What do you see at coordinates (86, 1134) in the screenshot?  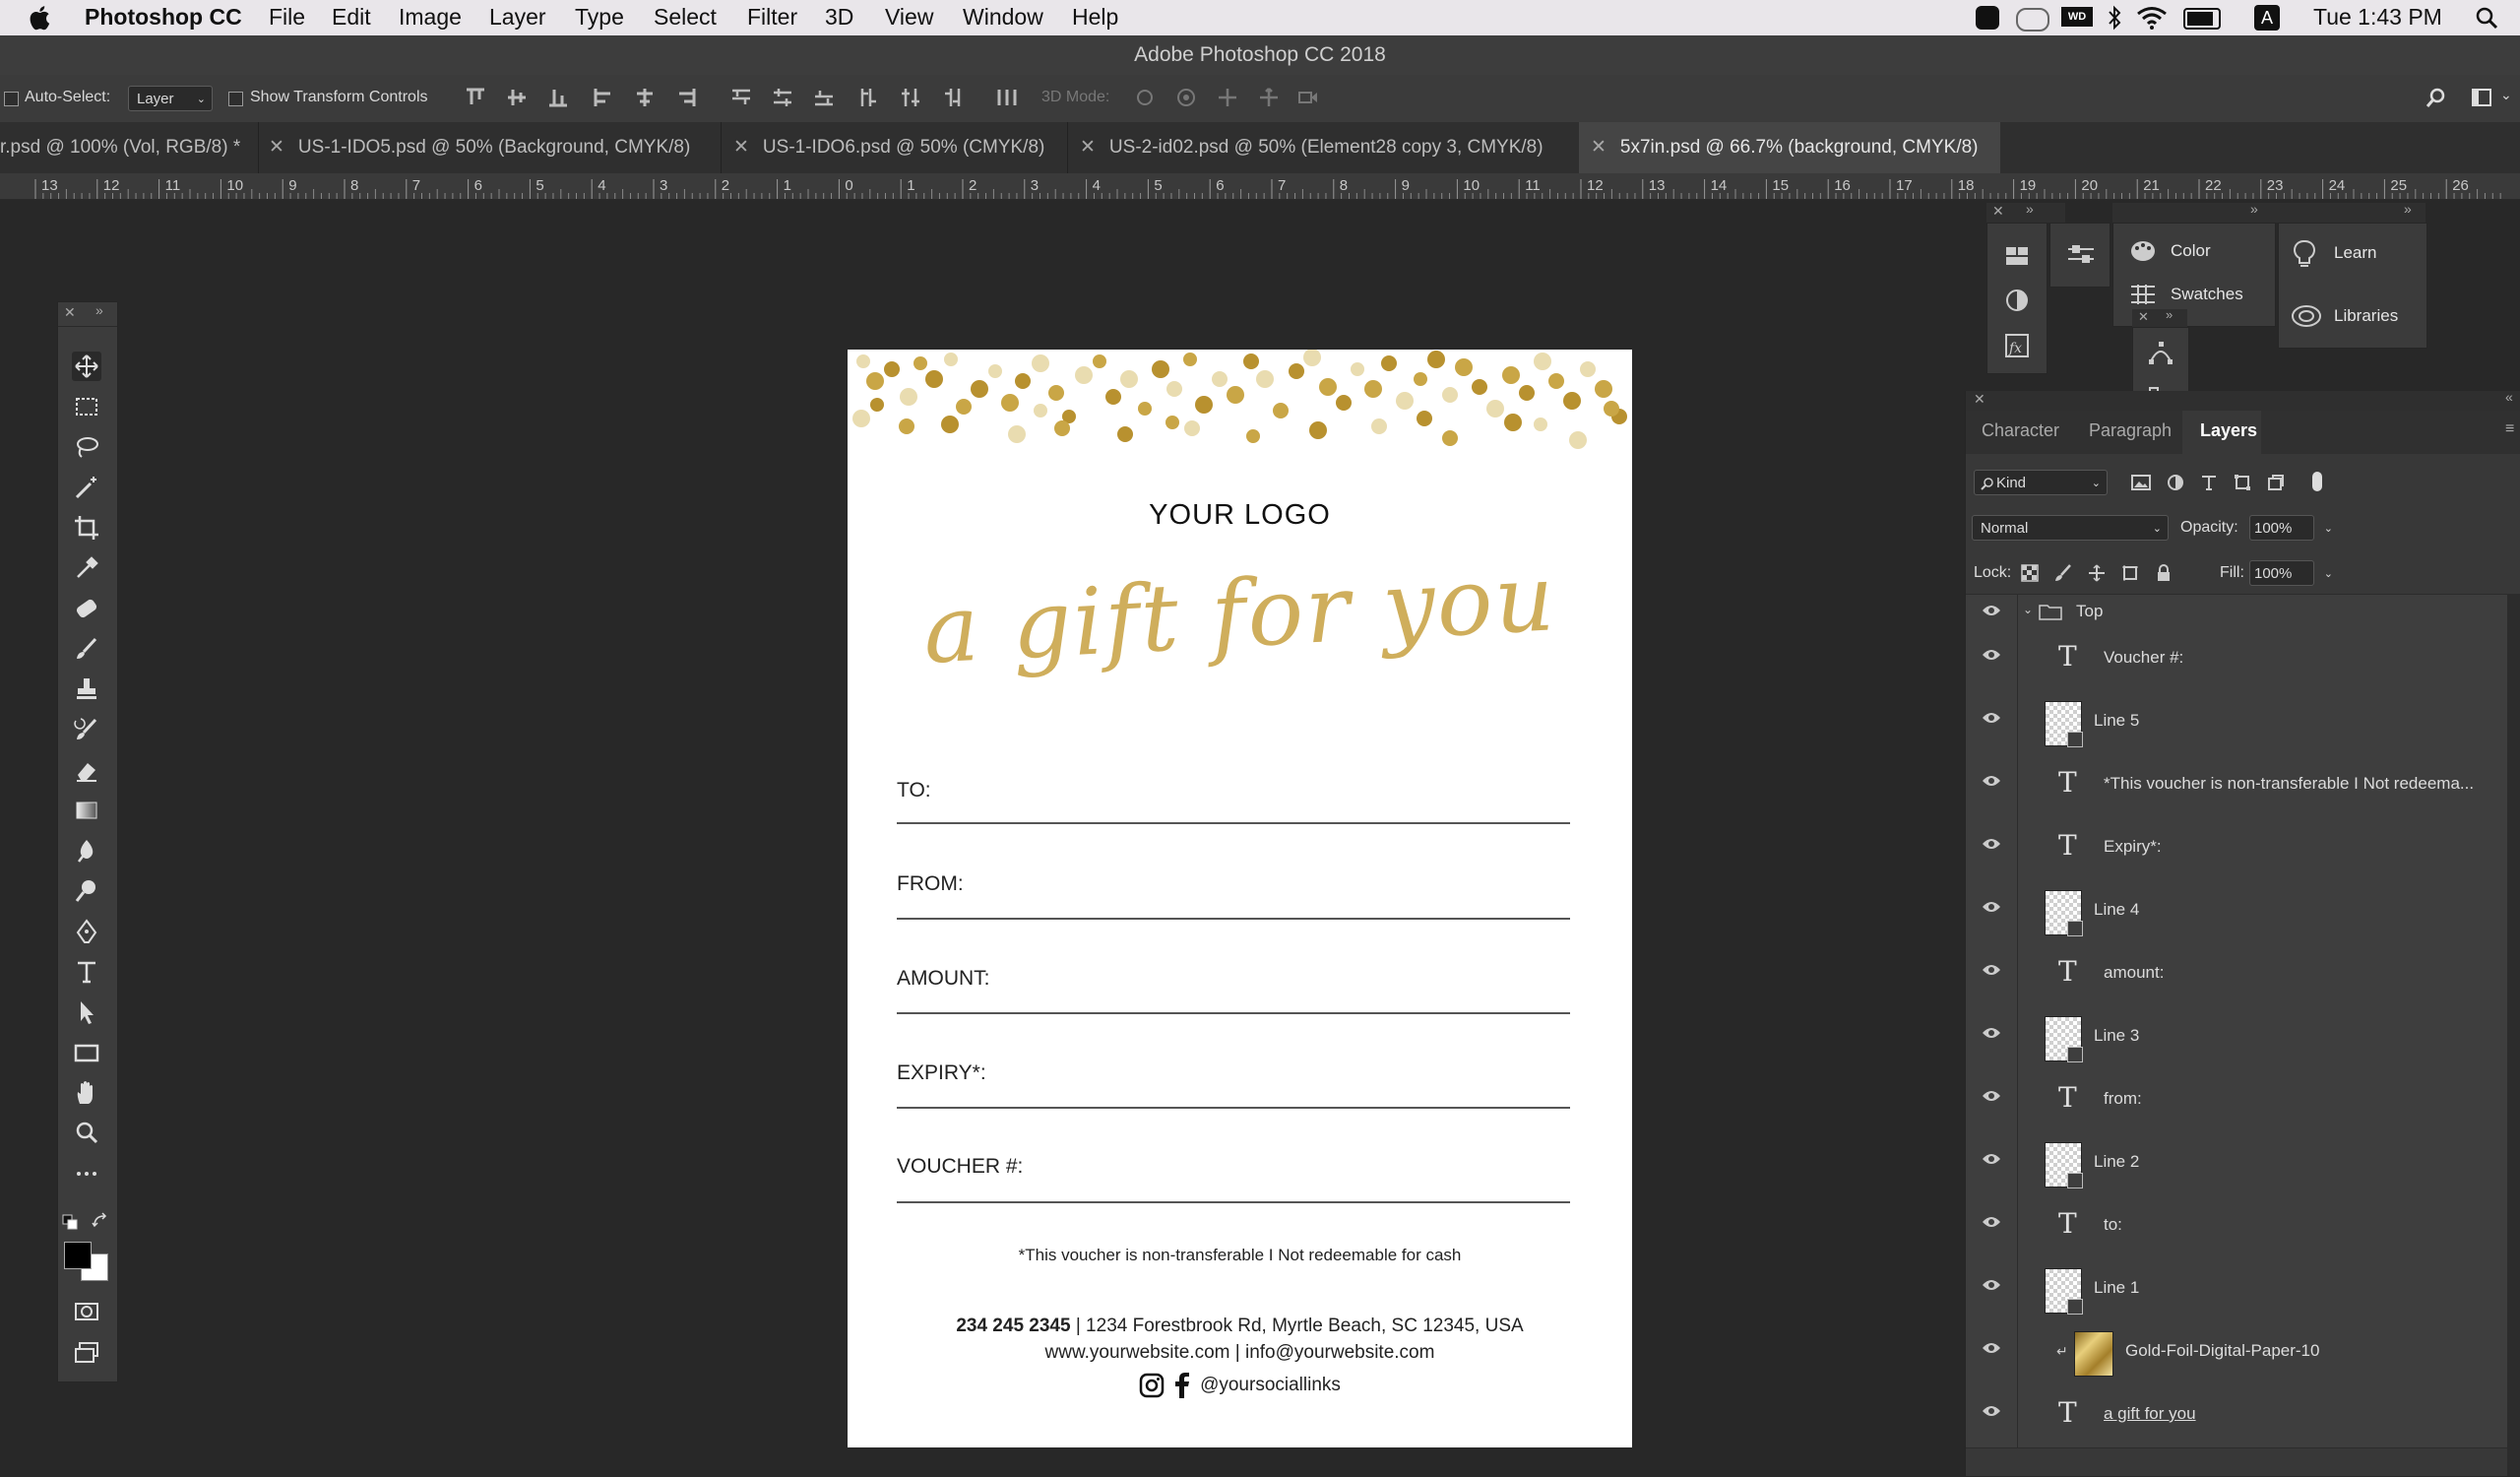 I see `zoom-tool-icon` at bounding box center [86, 1134].